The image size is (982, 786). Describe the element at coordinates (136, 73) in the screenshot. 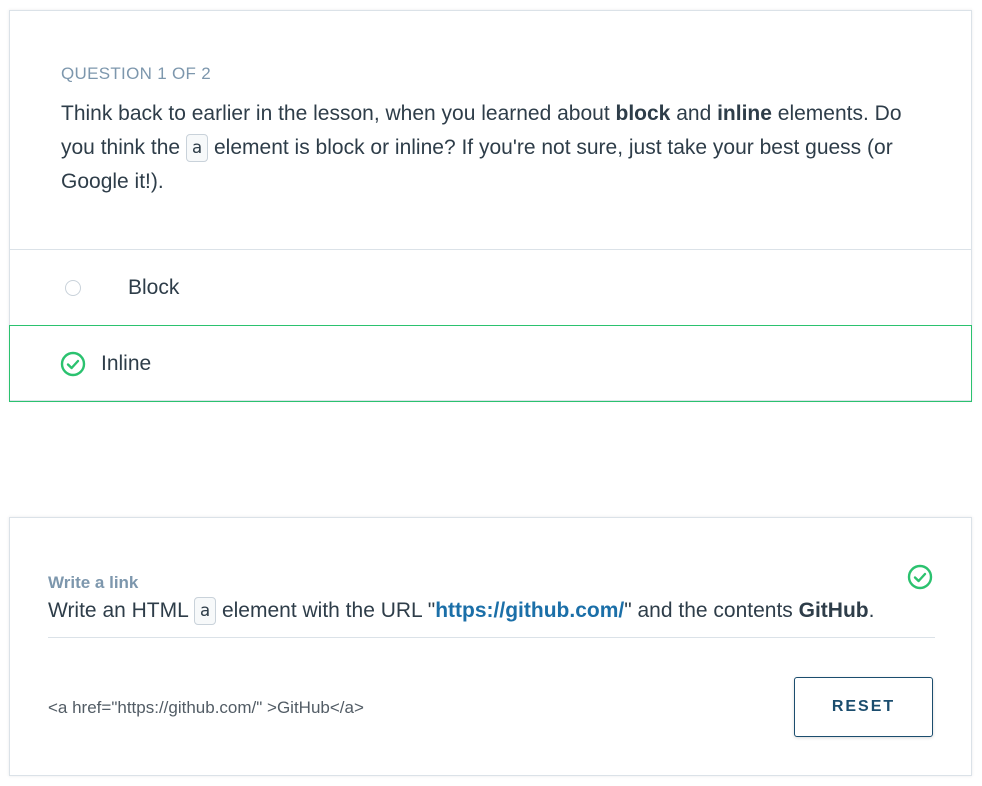

I see `question-counter: QUESTION 1 OF 2` at that location.